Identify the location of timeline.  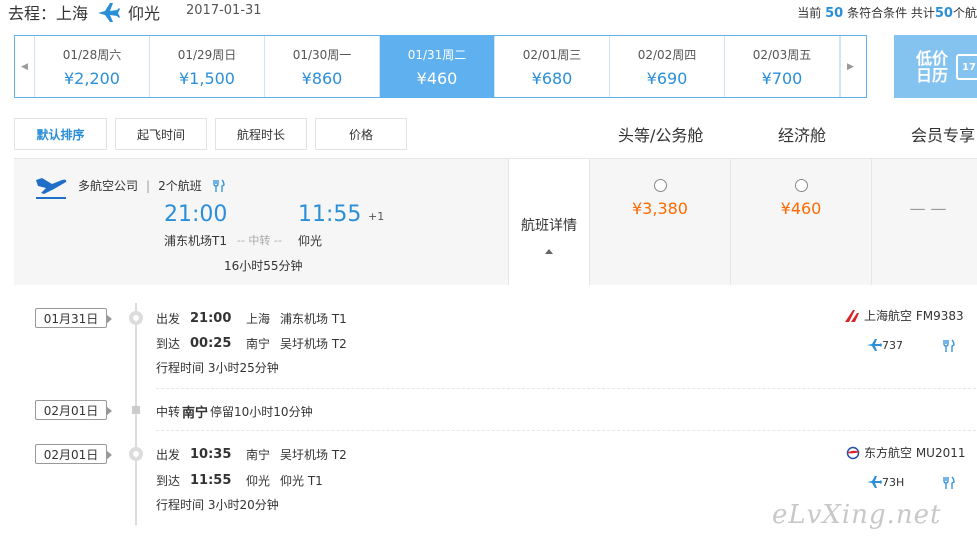
(136, 414).